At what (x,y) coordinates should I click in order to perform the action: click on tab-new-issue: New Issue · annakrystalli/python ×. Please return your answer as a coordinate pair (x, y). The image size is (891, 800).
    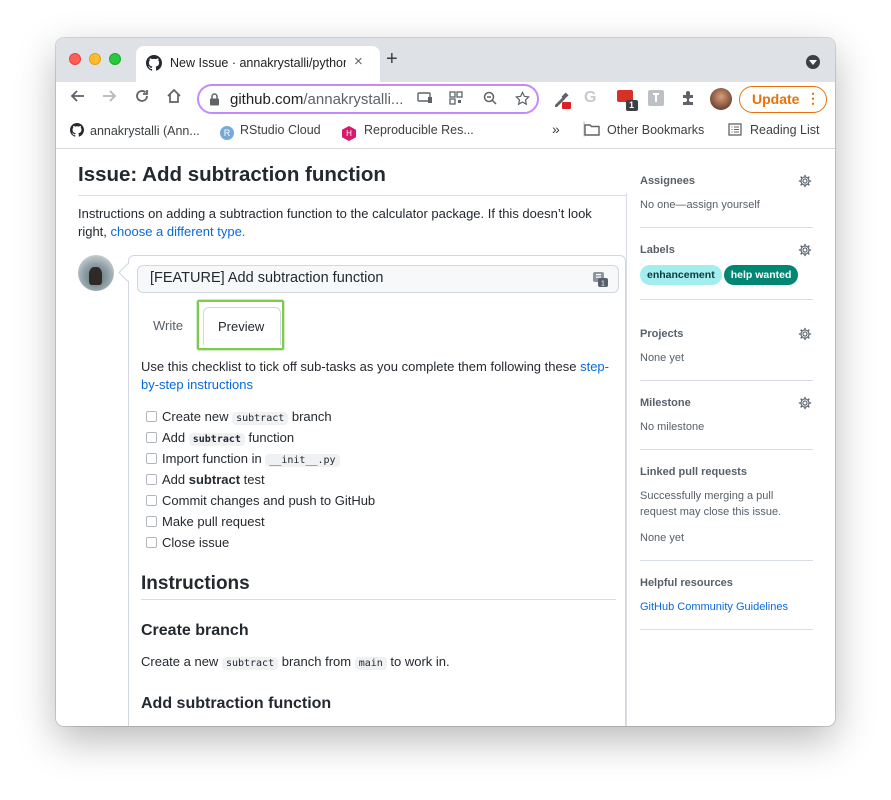
    Looking at the image, I should click on (258, 64).